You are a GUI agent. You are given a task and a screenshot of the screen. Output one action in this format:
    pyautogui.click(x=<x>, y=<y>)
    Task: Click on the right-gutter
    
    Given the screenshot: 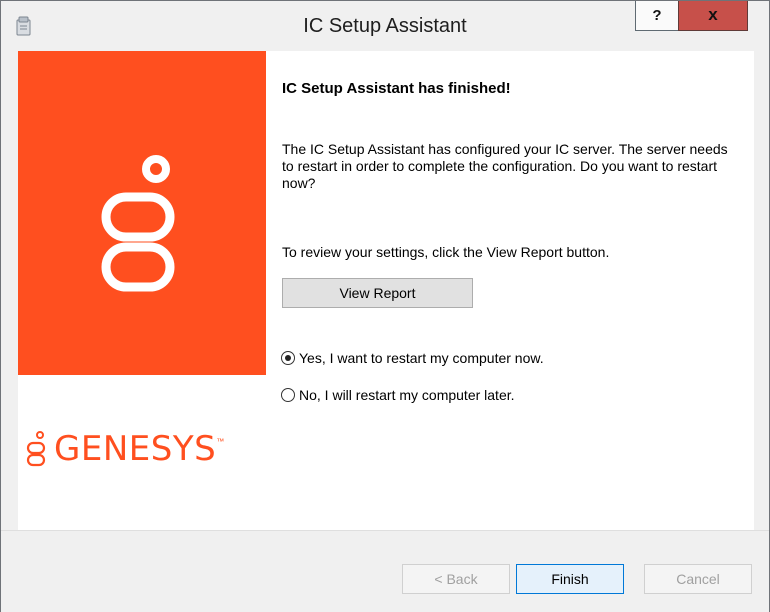 What is the action you would take?
    pyautogui.click(x=761, y=290)
    